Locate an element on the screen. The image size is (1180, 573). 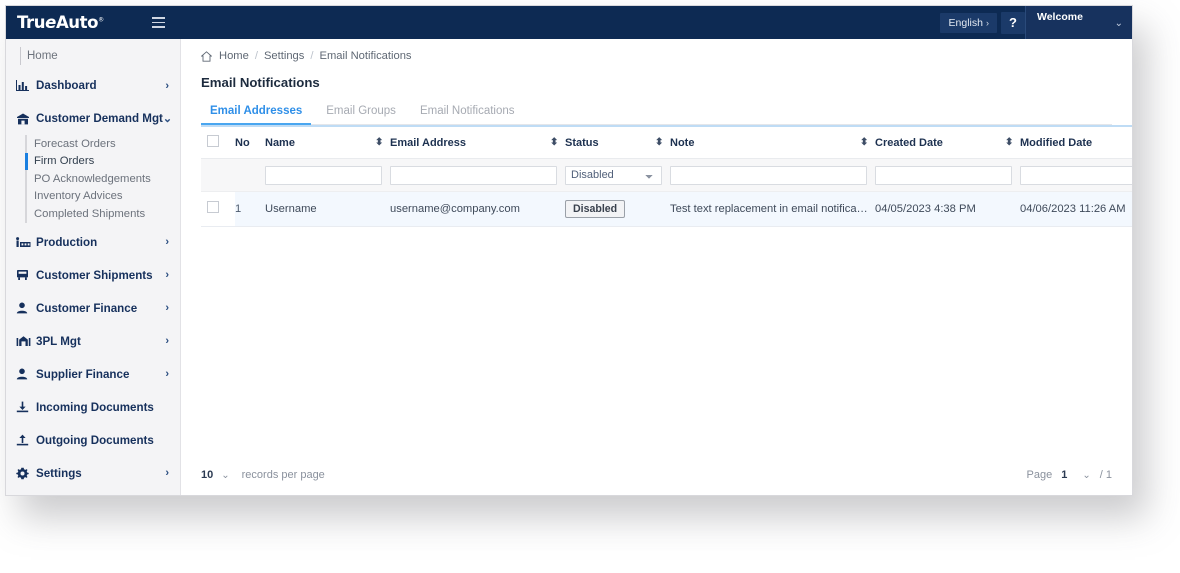
sidebar-subitem-po-acknowledgements: PO Acknowledgements is located at coordinates (93, 179).